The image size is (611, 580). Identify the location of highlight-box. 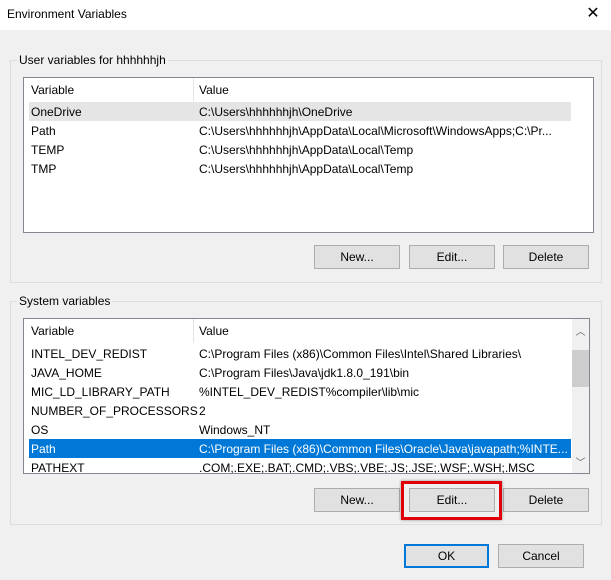
(451, 500).